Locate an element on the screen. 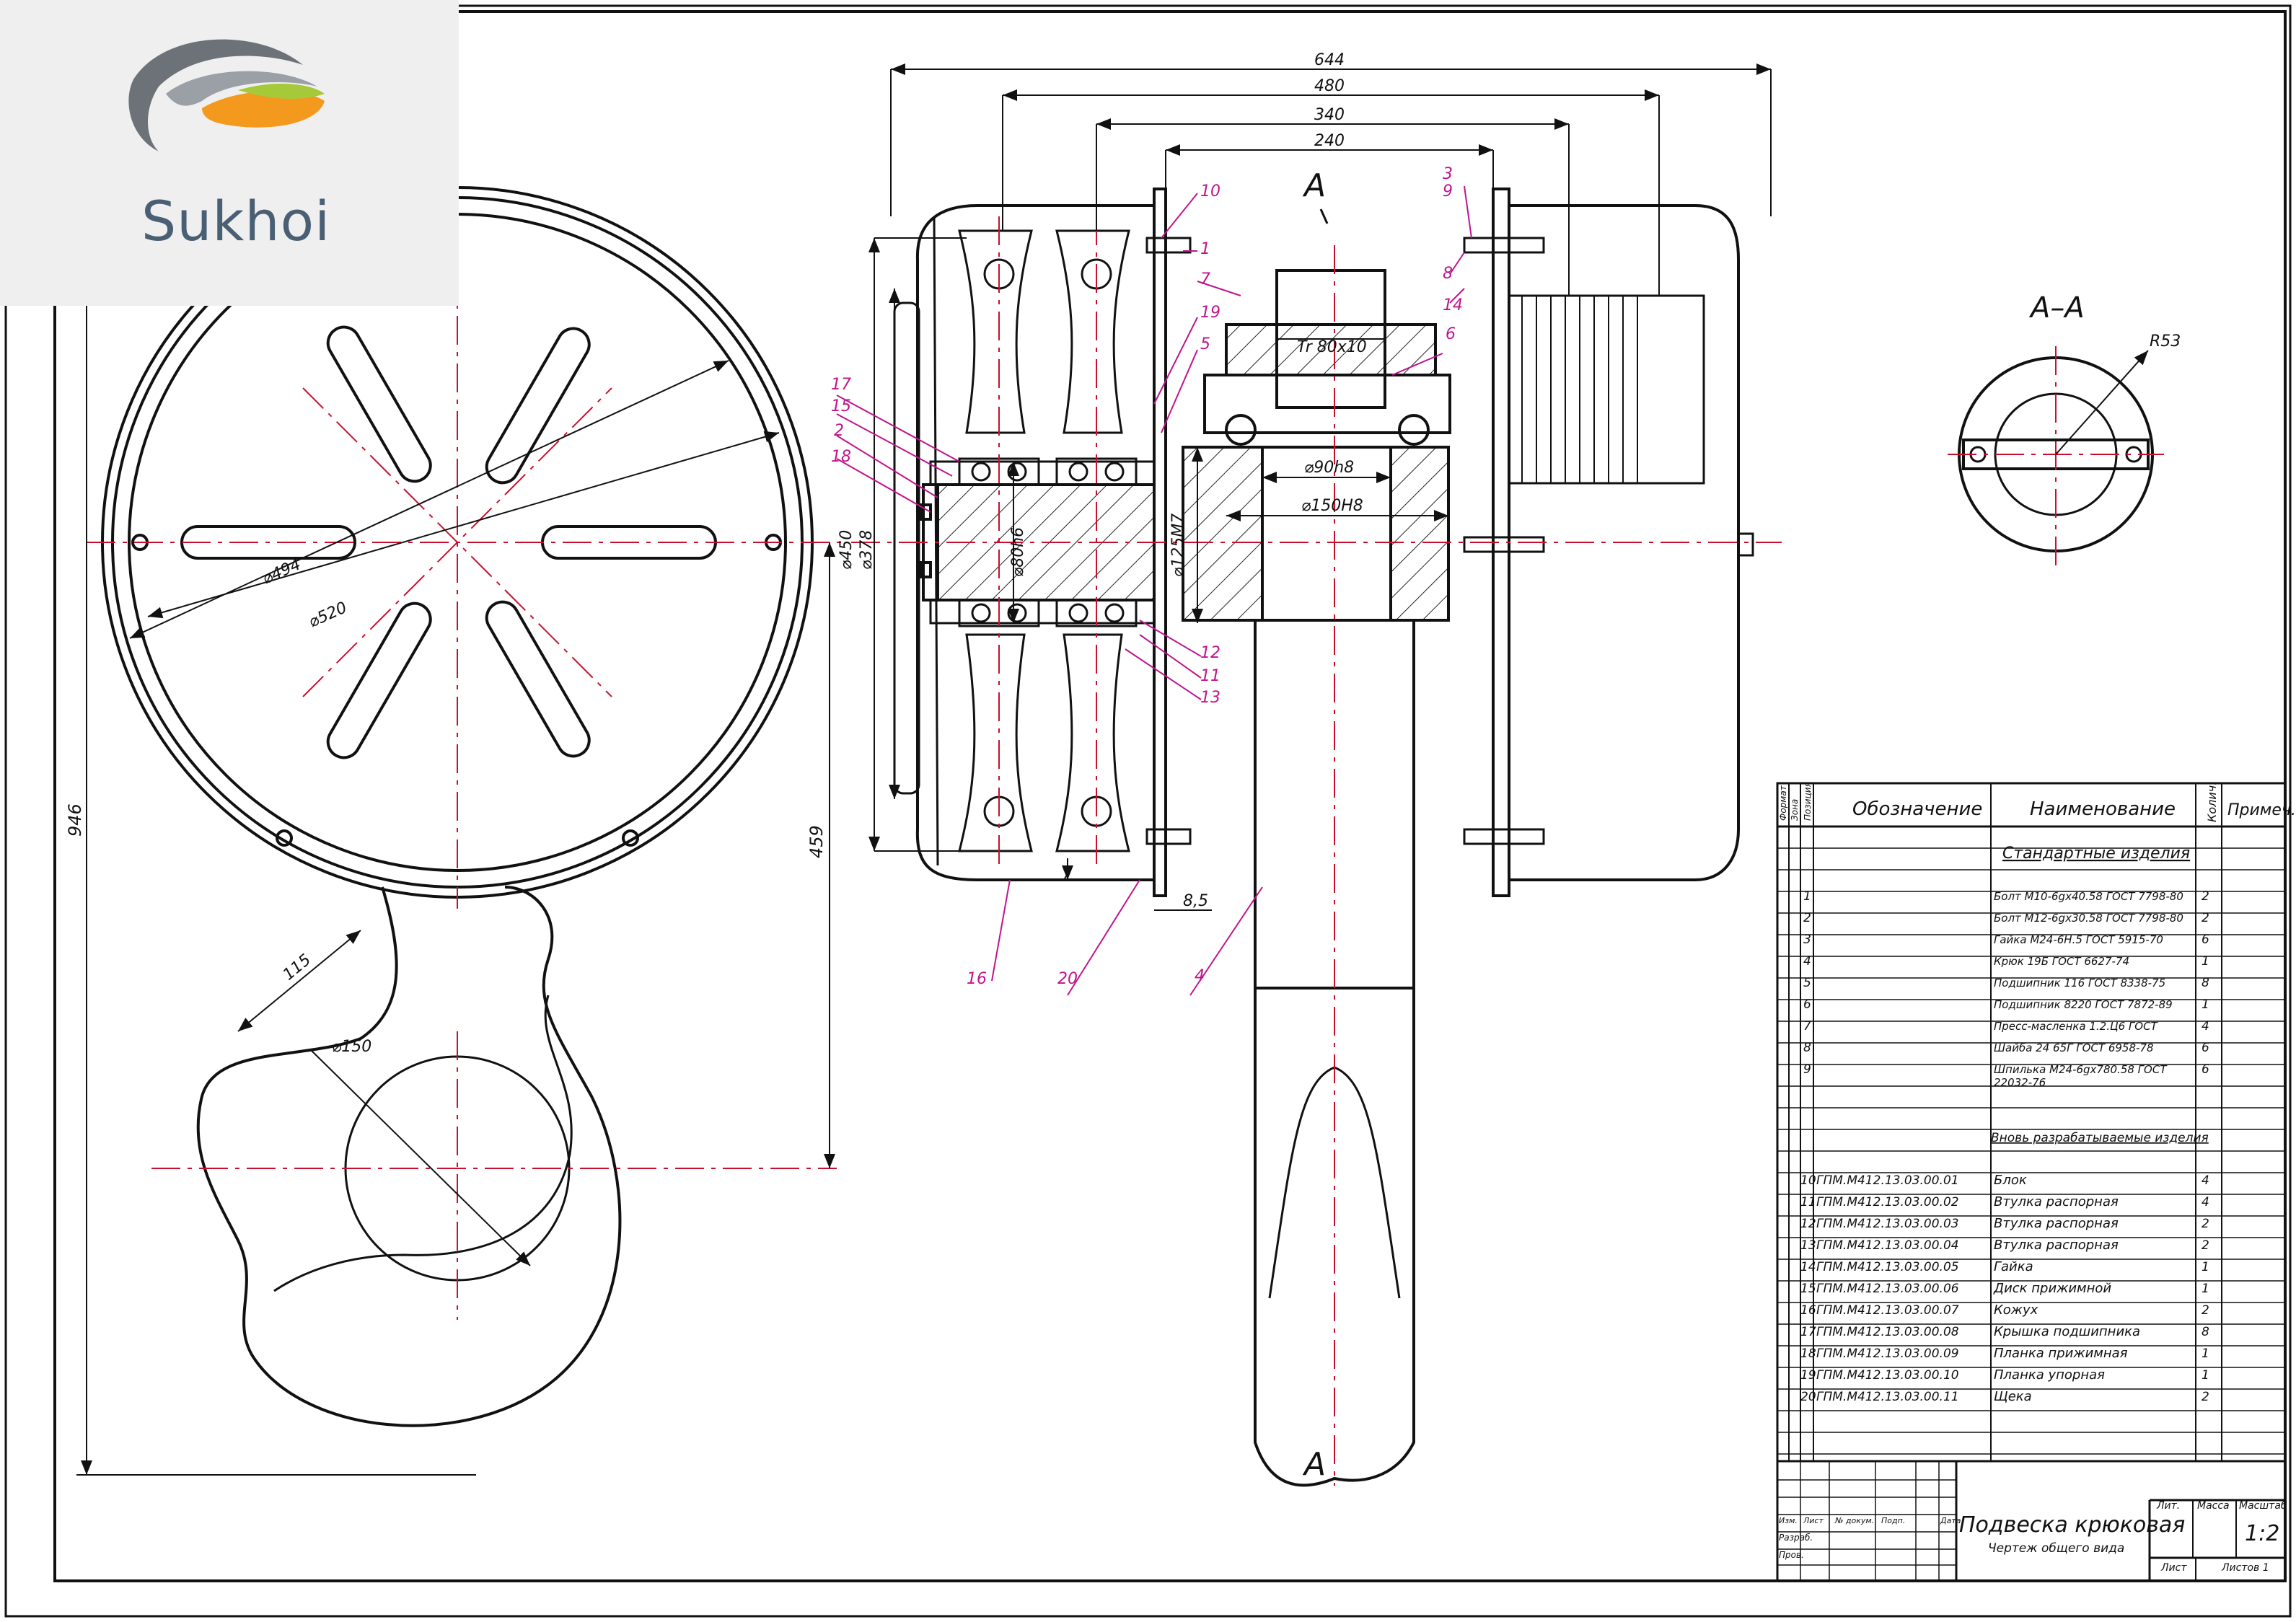 The image size is (2296, 1622). dim-150H8: ⌀150H8 is located at coordinates (1332, 506).